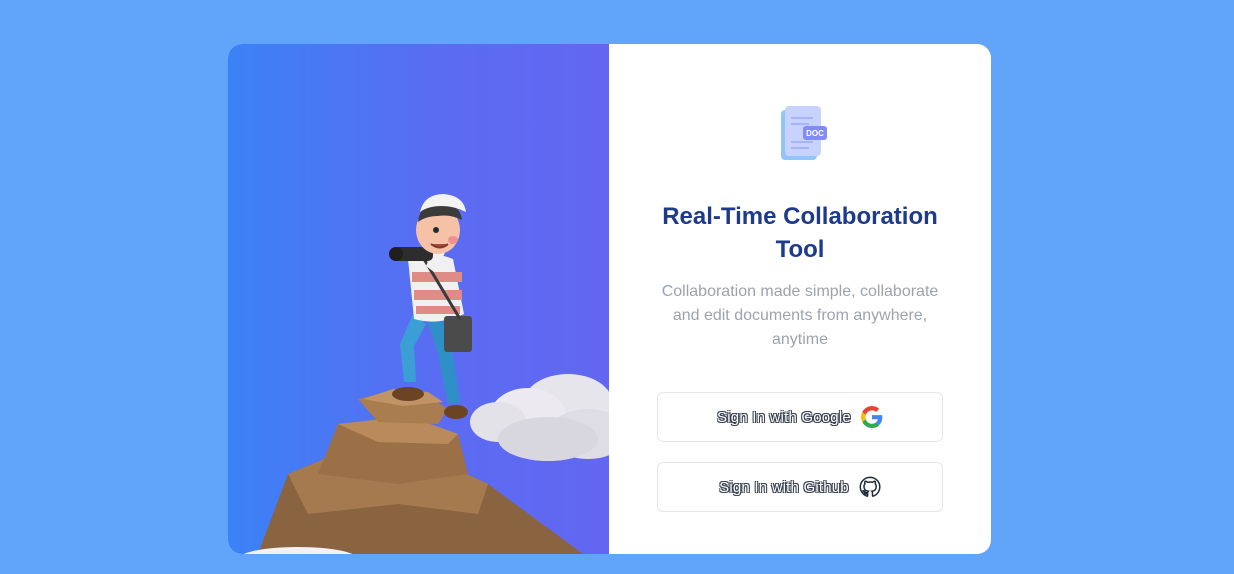 This screenshot has width=1234, height=574. I want to click on google-signin-button: Sign In with Google, so click(800, 417).